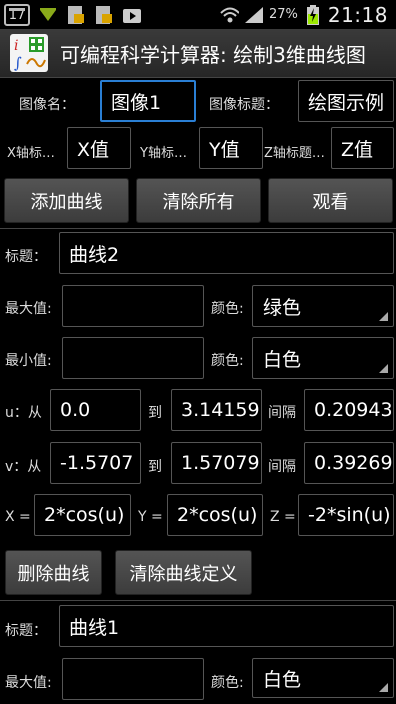  Describe the element at coordinates (349, 410) in the screenshot. I see `u-step-input: 0.20943` at that location.